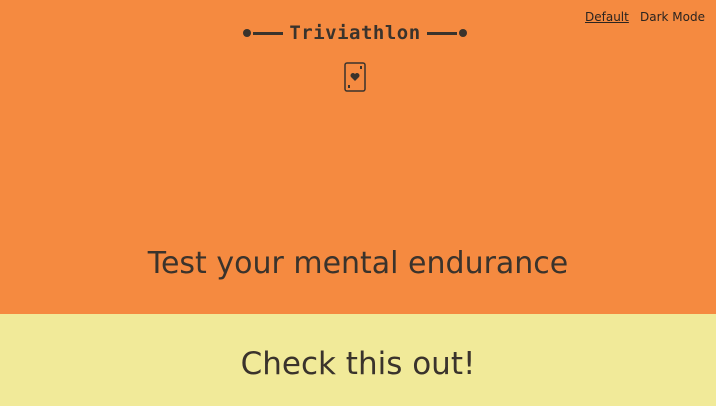 This screenshot has width=716, height=406. Describe the element at coordinates (247, 33) in the screenshot. I see `left-dot-ornament` at that location.